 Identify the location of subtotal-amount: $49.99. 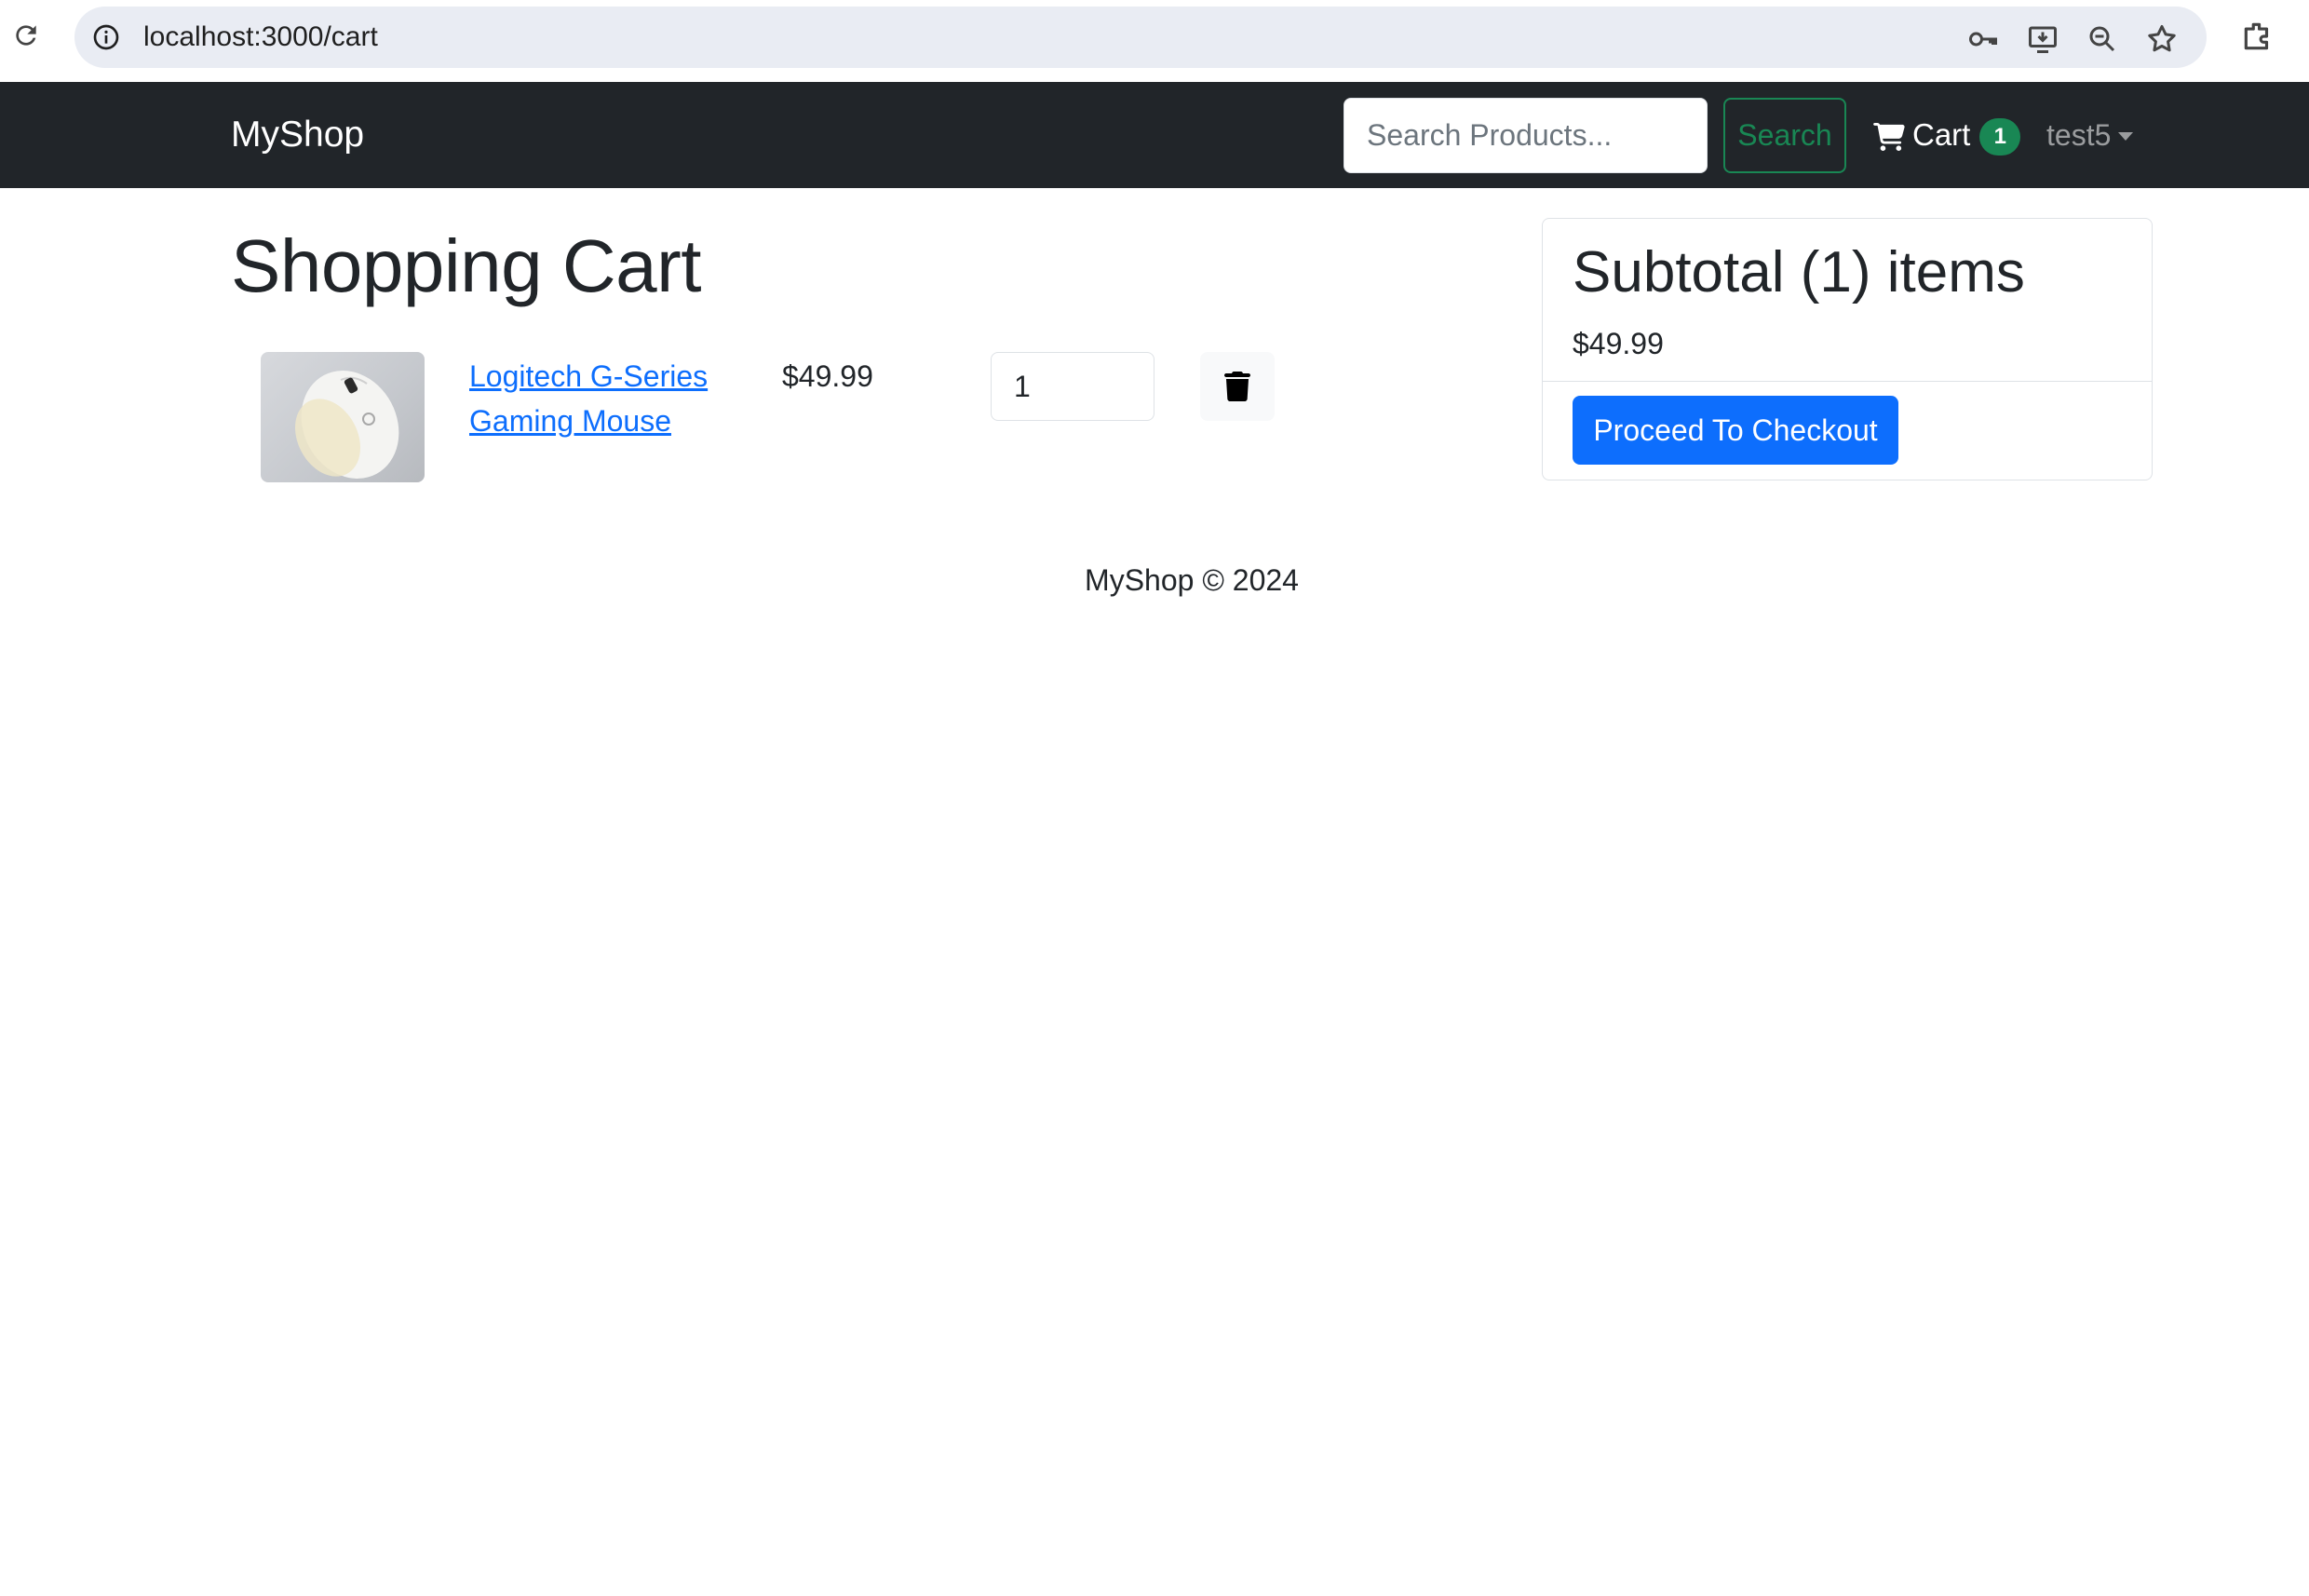
(1619, 343).